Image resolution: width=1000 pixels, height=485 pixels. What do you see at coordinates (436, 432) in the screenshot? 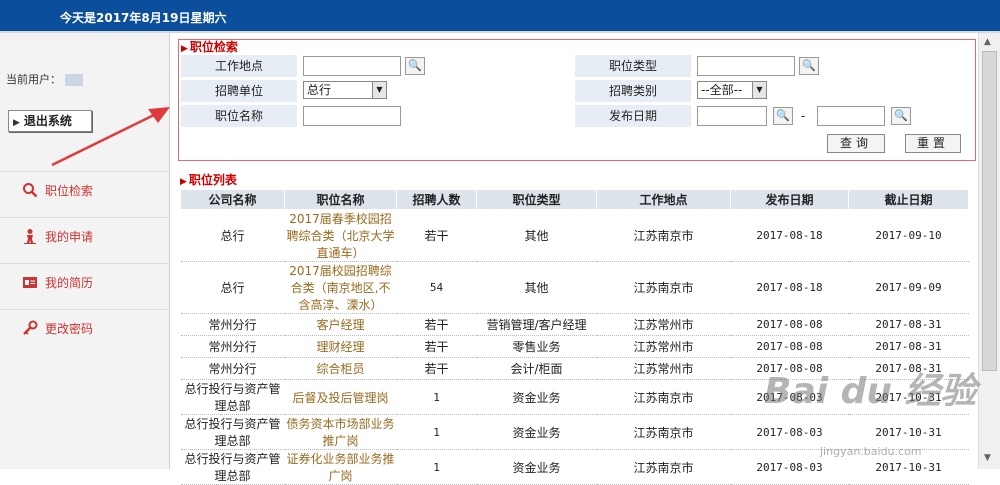
I see `headcount-cell: 1` at bounding box center [436, 432].